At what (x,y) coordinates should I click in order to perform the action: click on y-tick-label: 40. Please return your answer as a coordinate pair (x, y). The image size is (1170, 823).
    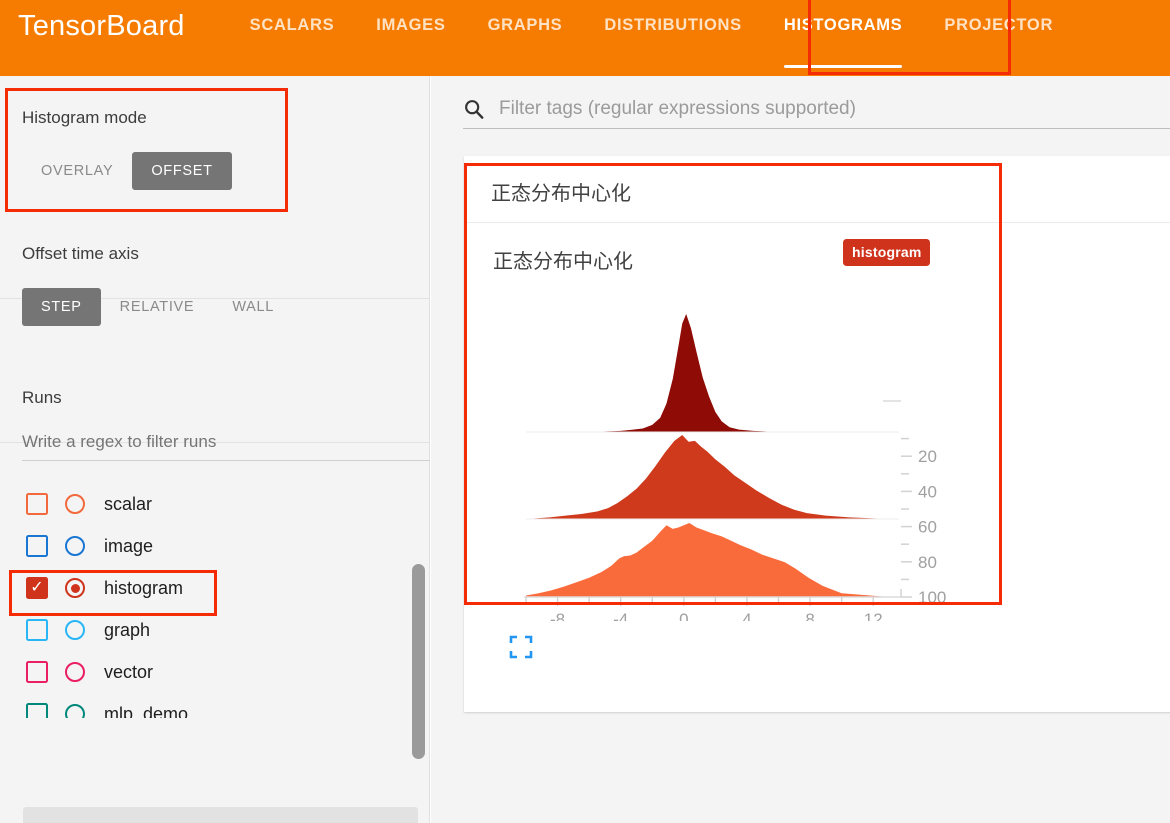
    Looking at the image, I should click on (927, 491).